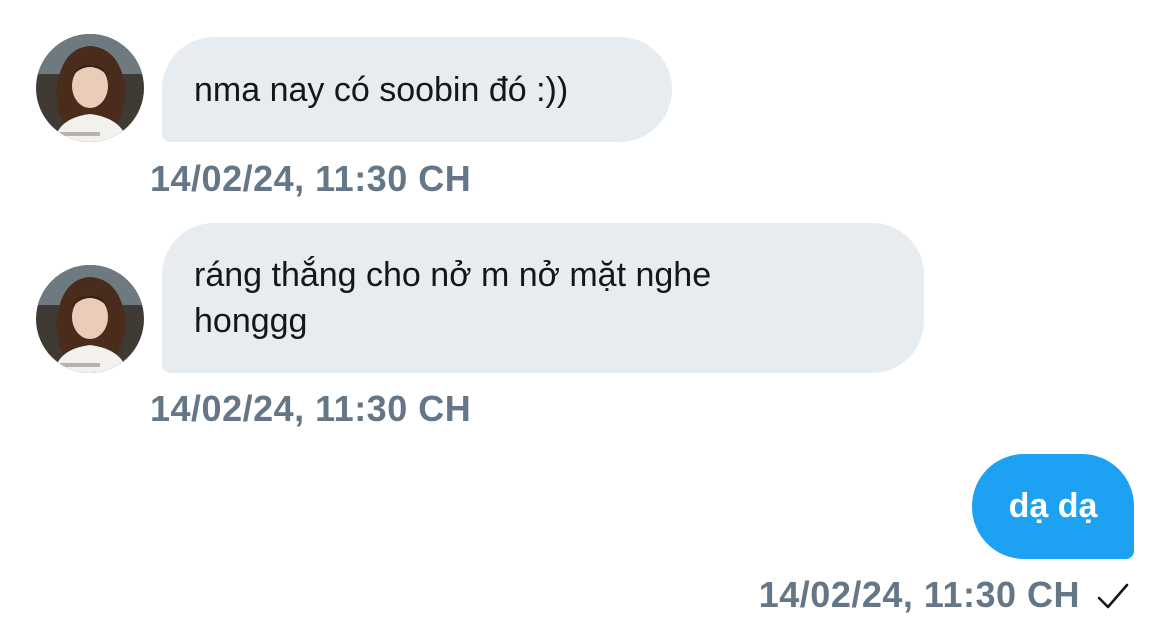  What do you see at coordinates (453, 298) in the screenshot?
I see `message-text: ráng thắng cho nở m nở mặt nghe honggg` at bounding box center [453, 298].